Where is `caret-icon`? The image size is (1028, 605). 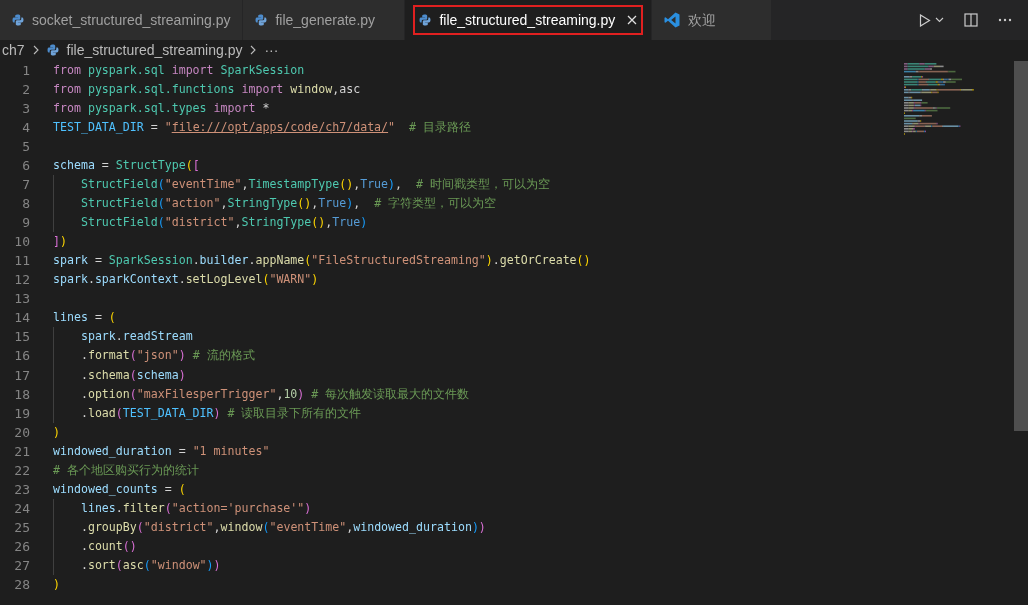
caret-icon is located at coordinates (939, 20).